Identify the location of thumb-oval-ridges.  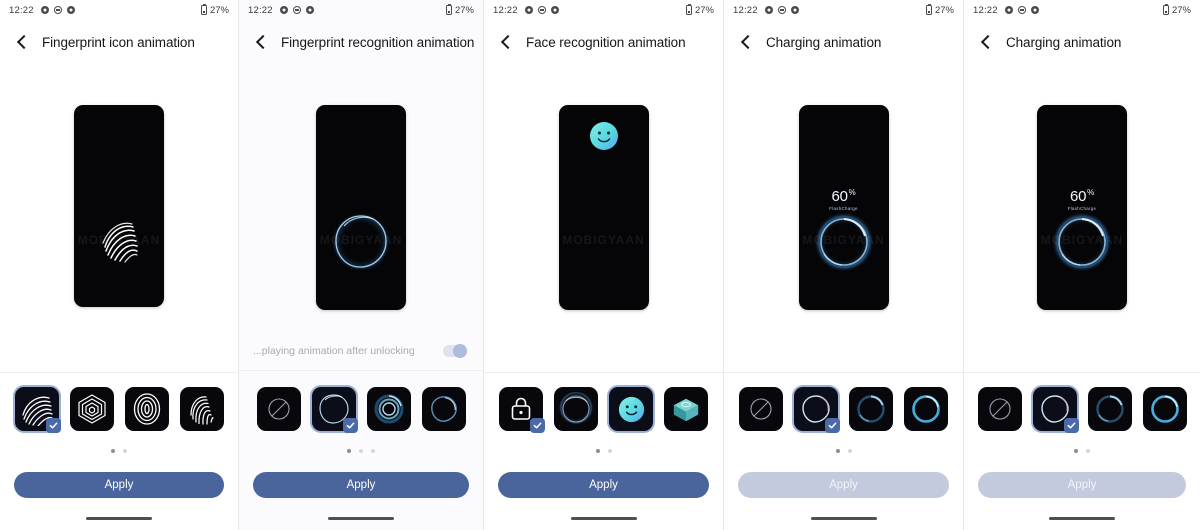
(146, 409).